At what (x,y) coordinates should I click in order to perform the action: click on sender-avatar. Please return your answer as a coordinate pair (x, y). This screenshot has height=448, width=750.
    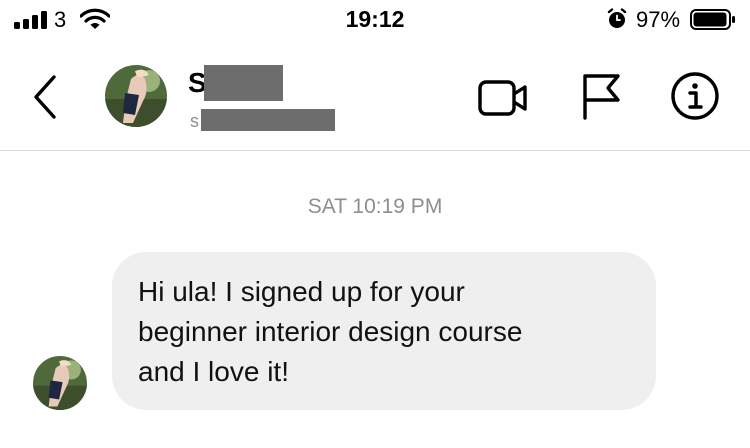
    Looking at the image, I should click on (60, 383).